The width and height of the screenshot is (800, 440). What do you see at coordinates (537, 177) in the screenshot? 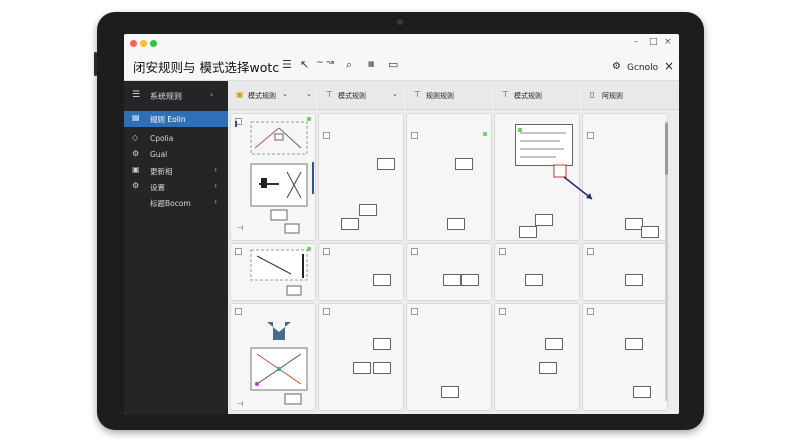
I see `board-card-selected` at bounding box center [537, 177].